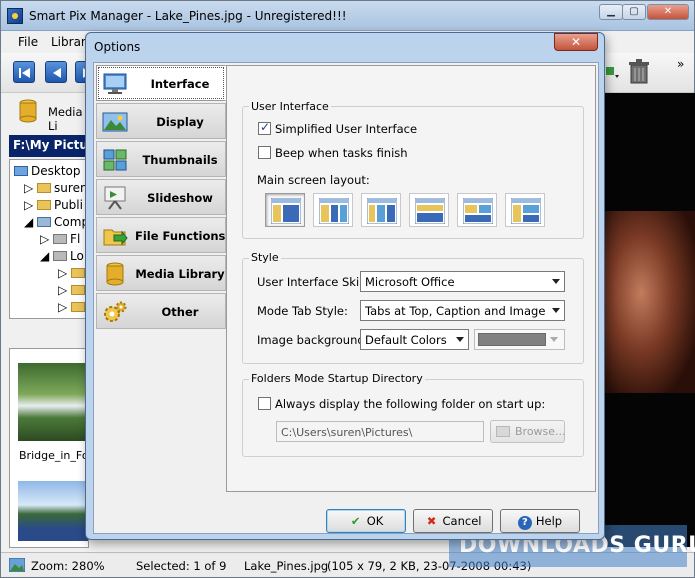 The width and height of the screenshot is (695, 578). Describe the element at coordinates (680, 64) in the screenshot. I see `toolbar-overflow-icon: »` at that location.